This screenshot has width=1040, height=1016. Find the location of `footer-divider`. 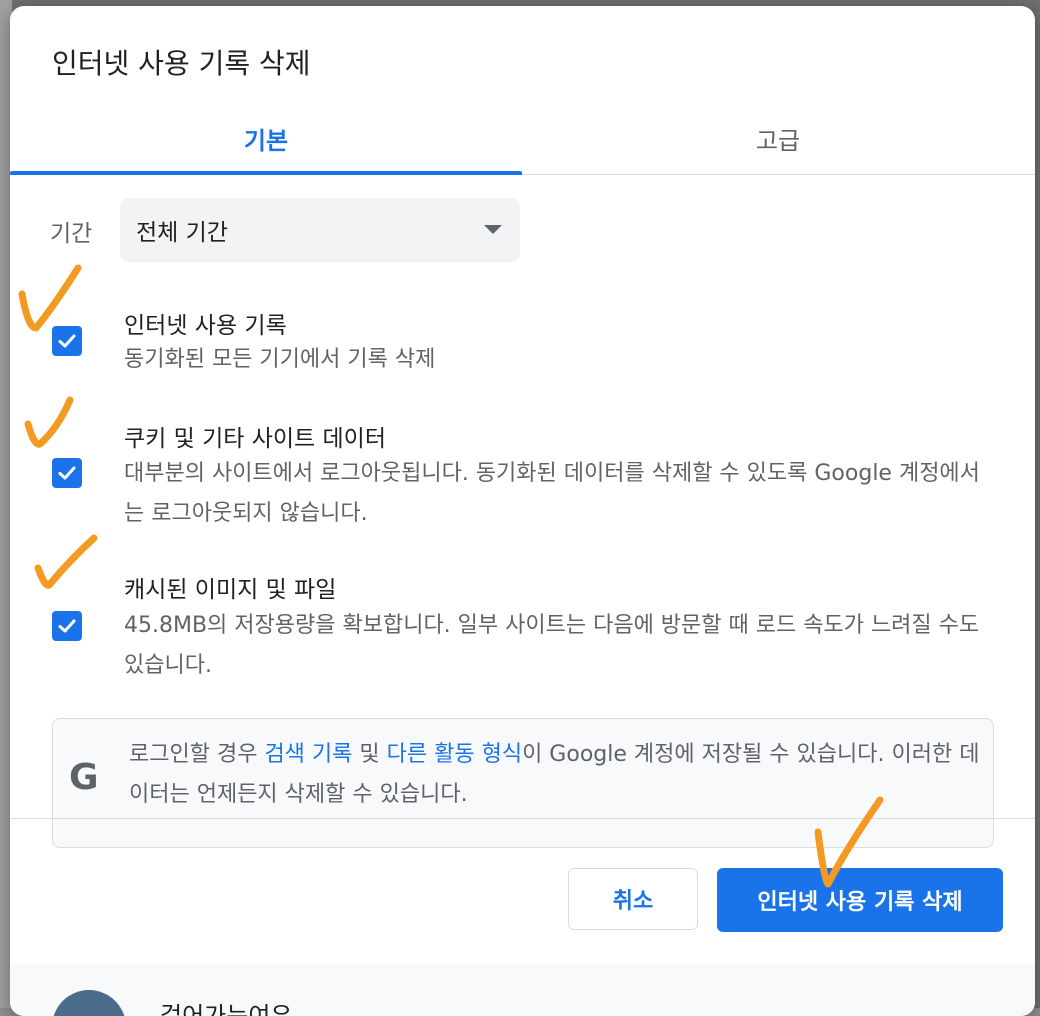

footer-divider is located at coordinates (522, 818).